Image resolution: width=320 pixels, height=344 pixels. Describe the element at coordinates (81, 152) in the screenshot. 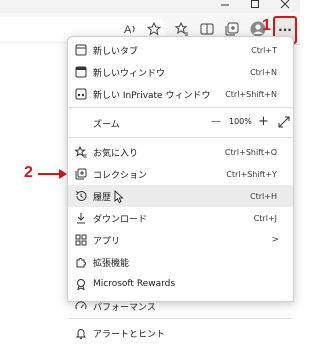

I see `favorites-icon` at that location.